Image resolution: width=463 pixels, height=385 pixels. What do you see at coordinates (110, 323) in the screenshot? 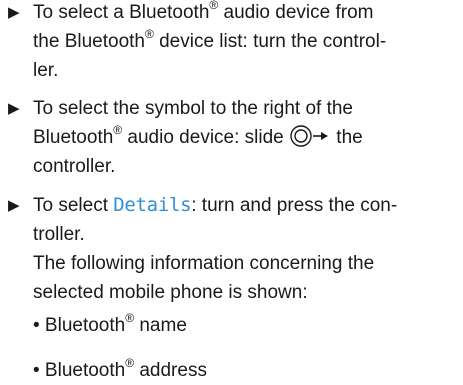
I see `list-item: • Bluetooth® name` at bounding box center [110, 323].